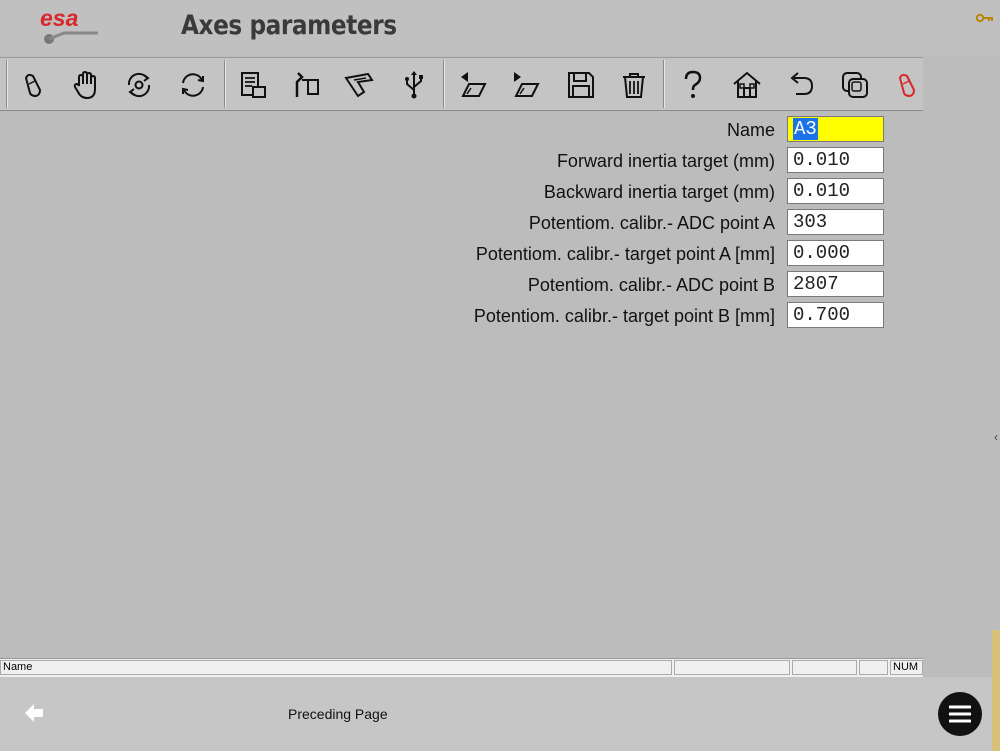 The image size is (1000, 751). What do you see at coordinates (338, 714) in the screenshot?
I see `preceding-page-button: Preceding Page` at bounding box center [338, 714].